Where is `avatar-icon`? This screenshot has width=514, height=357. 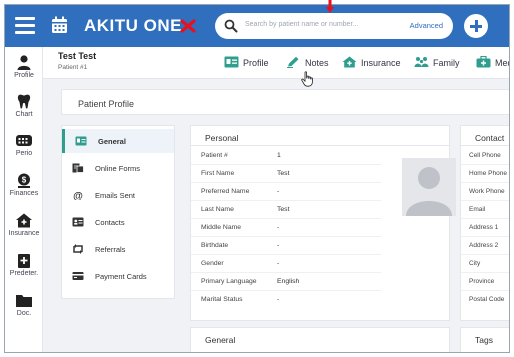 avatar-icon is located at coordinates (429, 191).